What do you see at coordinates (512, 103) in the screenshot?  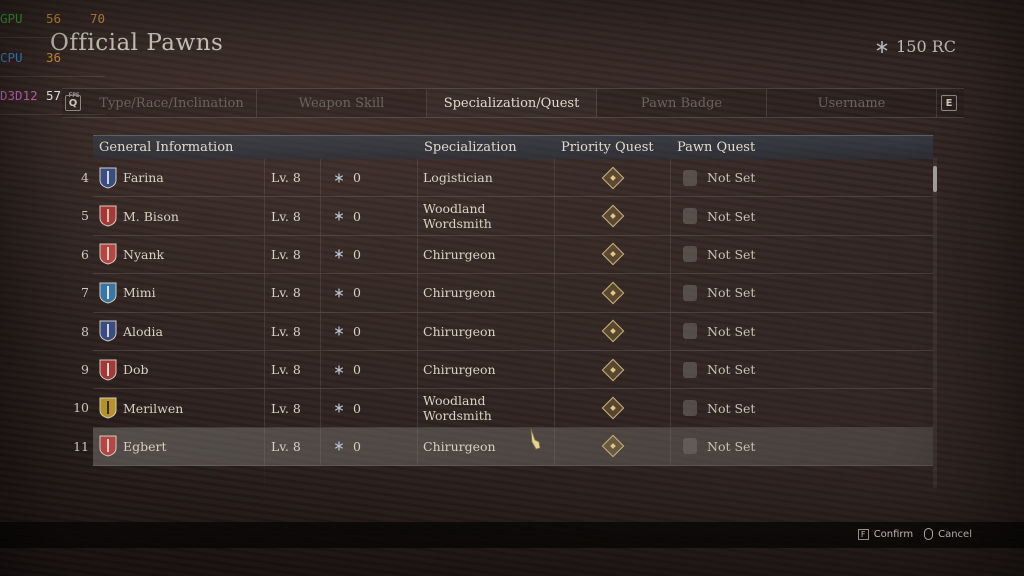 I see `tab-specialization-quest: Specialization/Quest` at bounding box center [512, 103].